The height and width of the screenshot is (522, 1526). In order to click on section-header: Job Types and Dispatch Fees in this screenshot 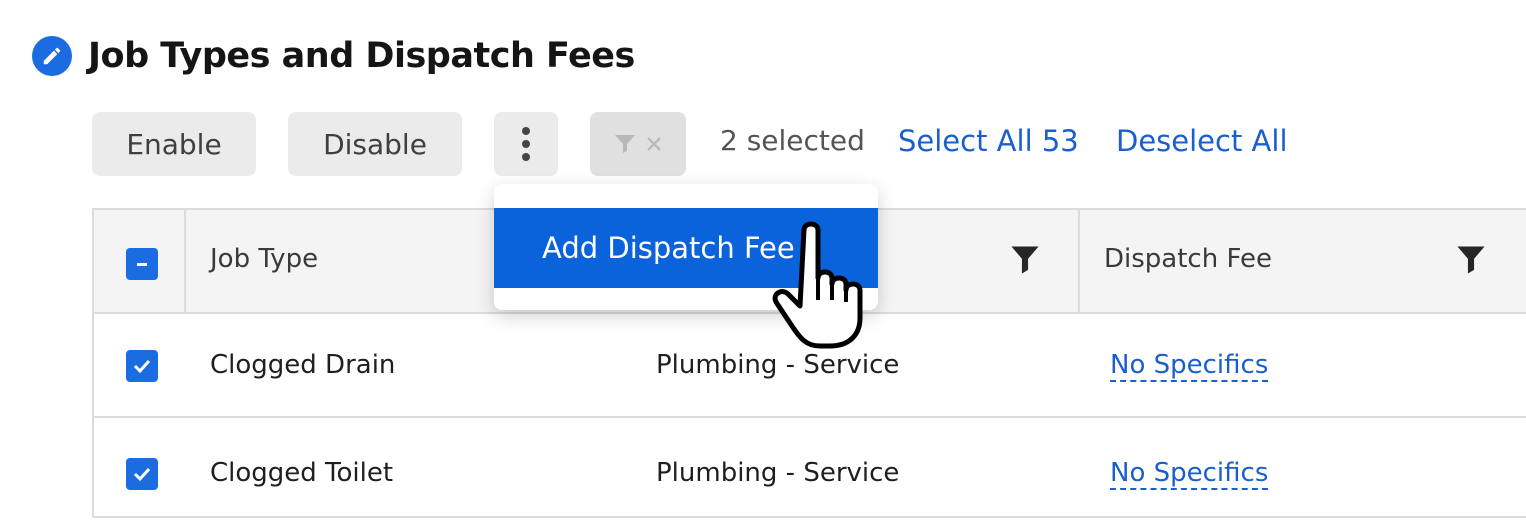, I will do `click(333, 56)`.